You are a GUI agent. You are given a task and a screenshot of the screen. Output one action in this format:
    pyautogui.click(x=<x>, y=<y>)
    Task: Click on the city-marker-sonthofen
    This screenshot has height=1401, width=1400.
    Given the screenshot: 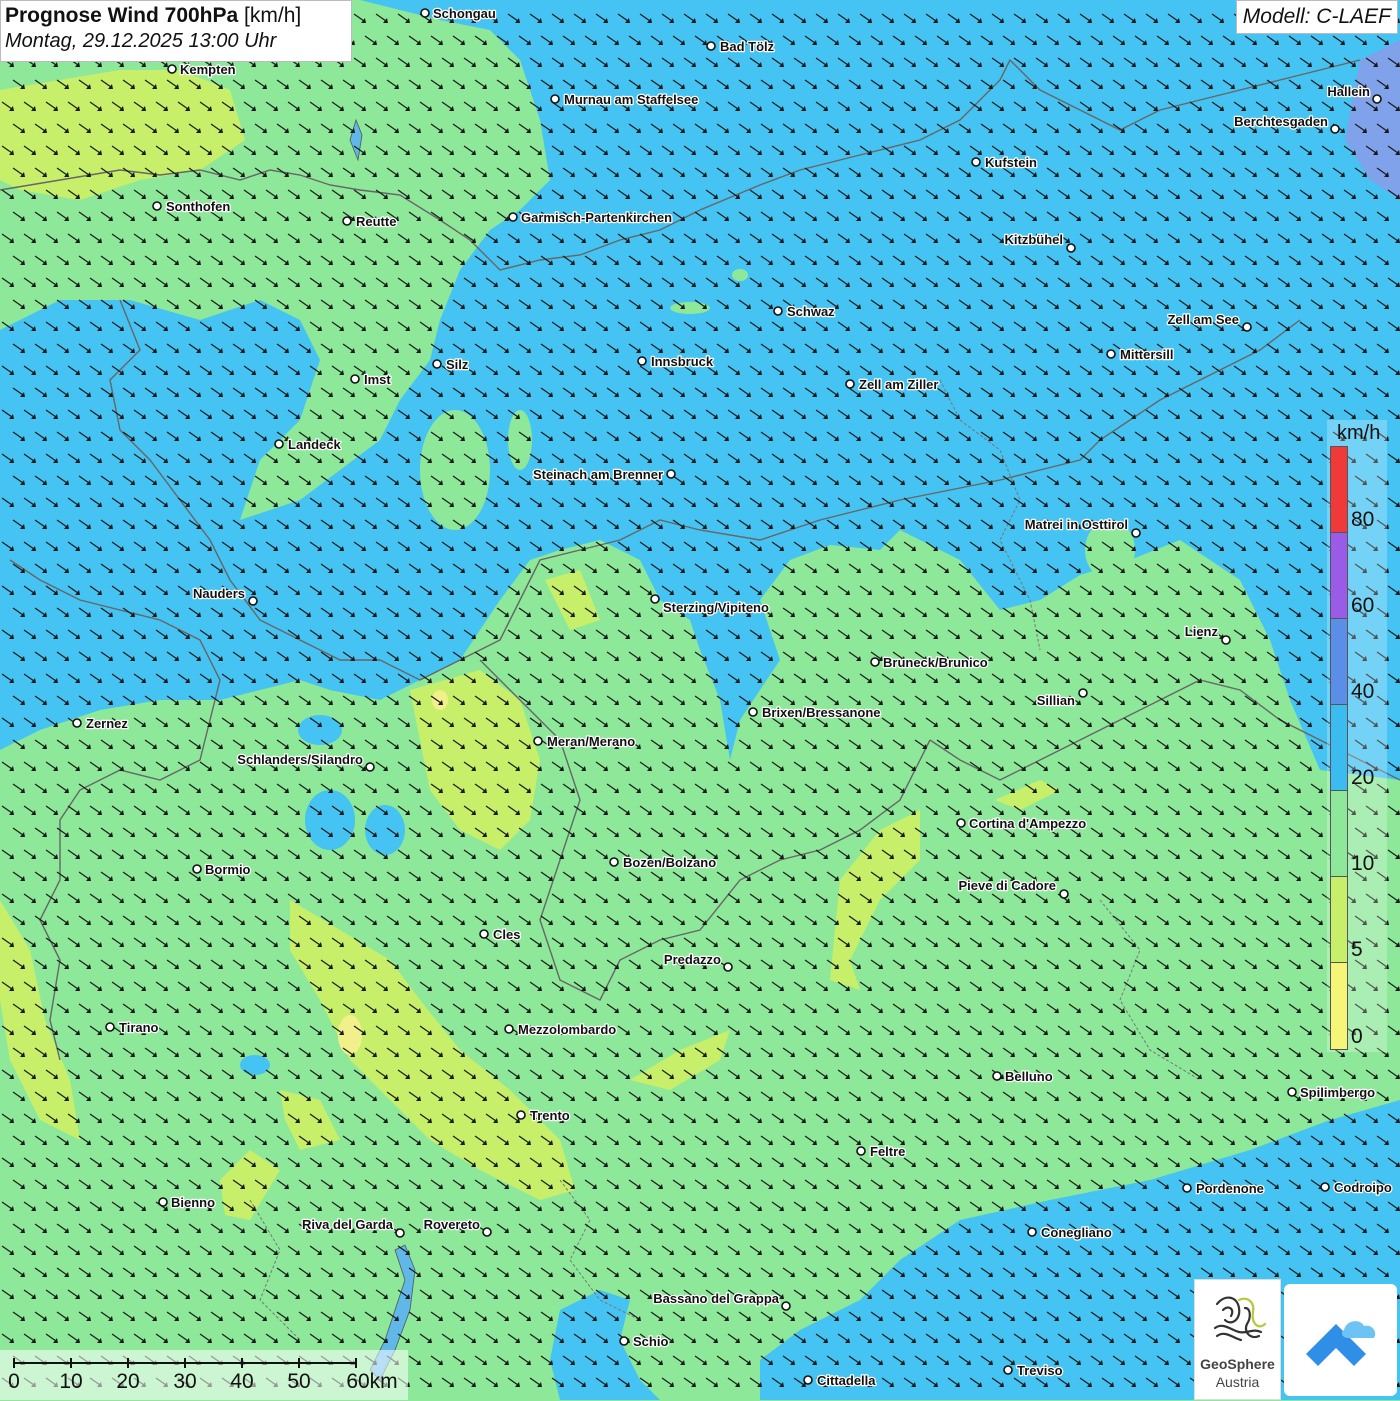 What is the action you would take?
    pyautogui.click(x=157, y=206)
    